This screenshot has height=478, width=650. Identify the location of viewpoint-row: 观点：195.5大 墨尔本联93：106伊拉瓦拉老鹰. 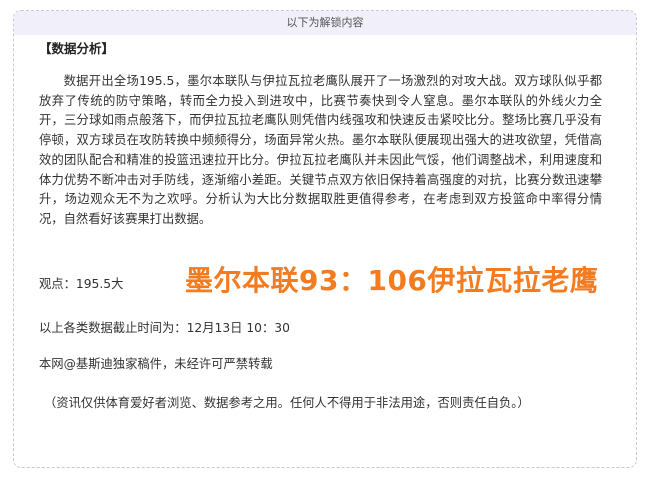
(339, 284).